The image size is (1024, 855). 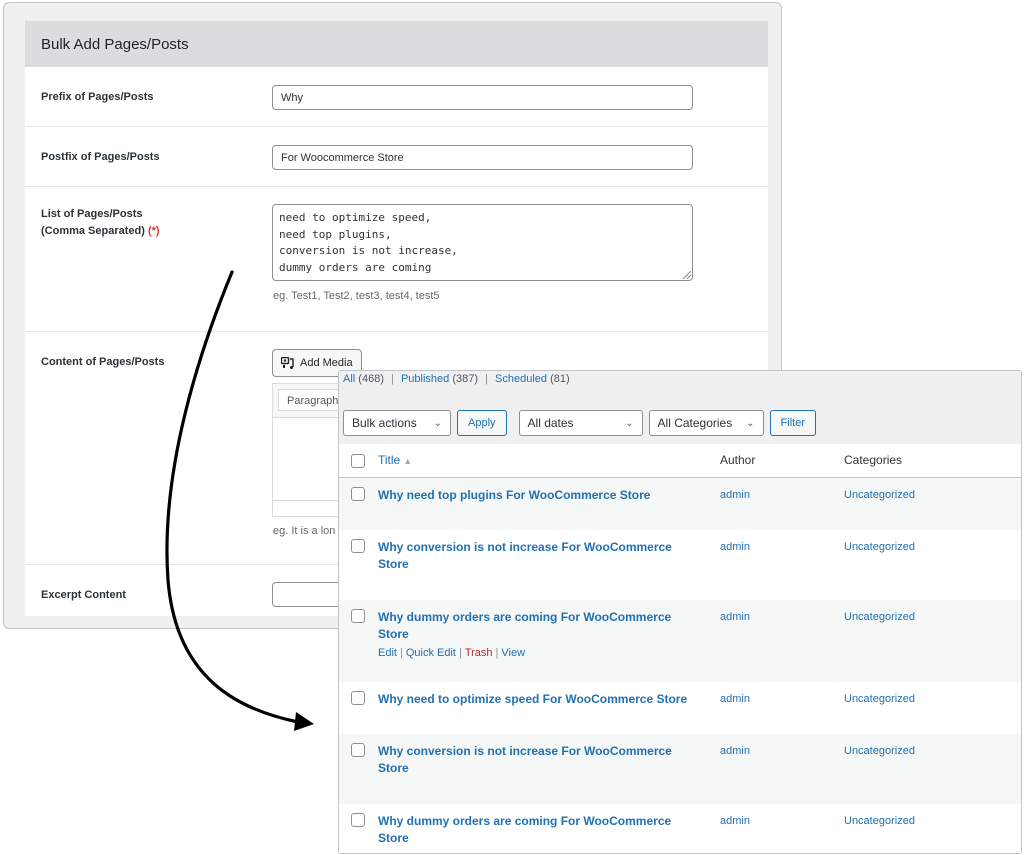 What do you see at coordinates (358, 460) in the screenshot?
I see `select-all-checkbox` at bounding box center [358, 460].